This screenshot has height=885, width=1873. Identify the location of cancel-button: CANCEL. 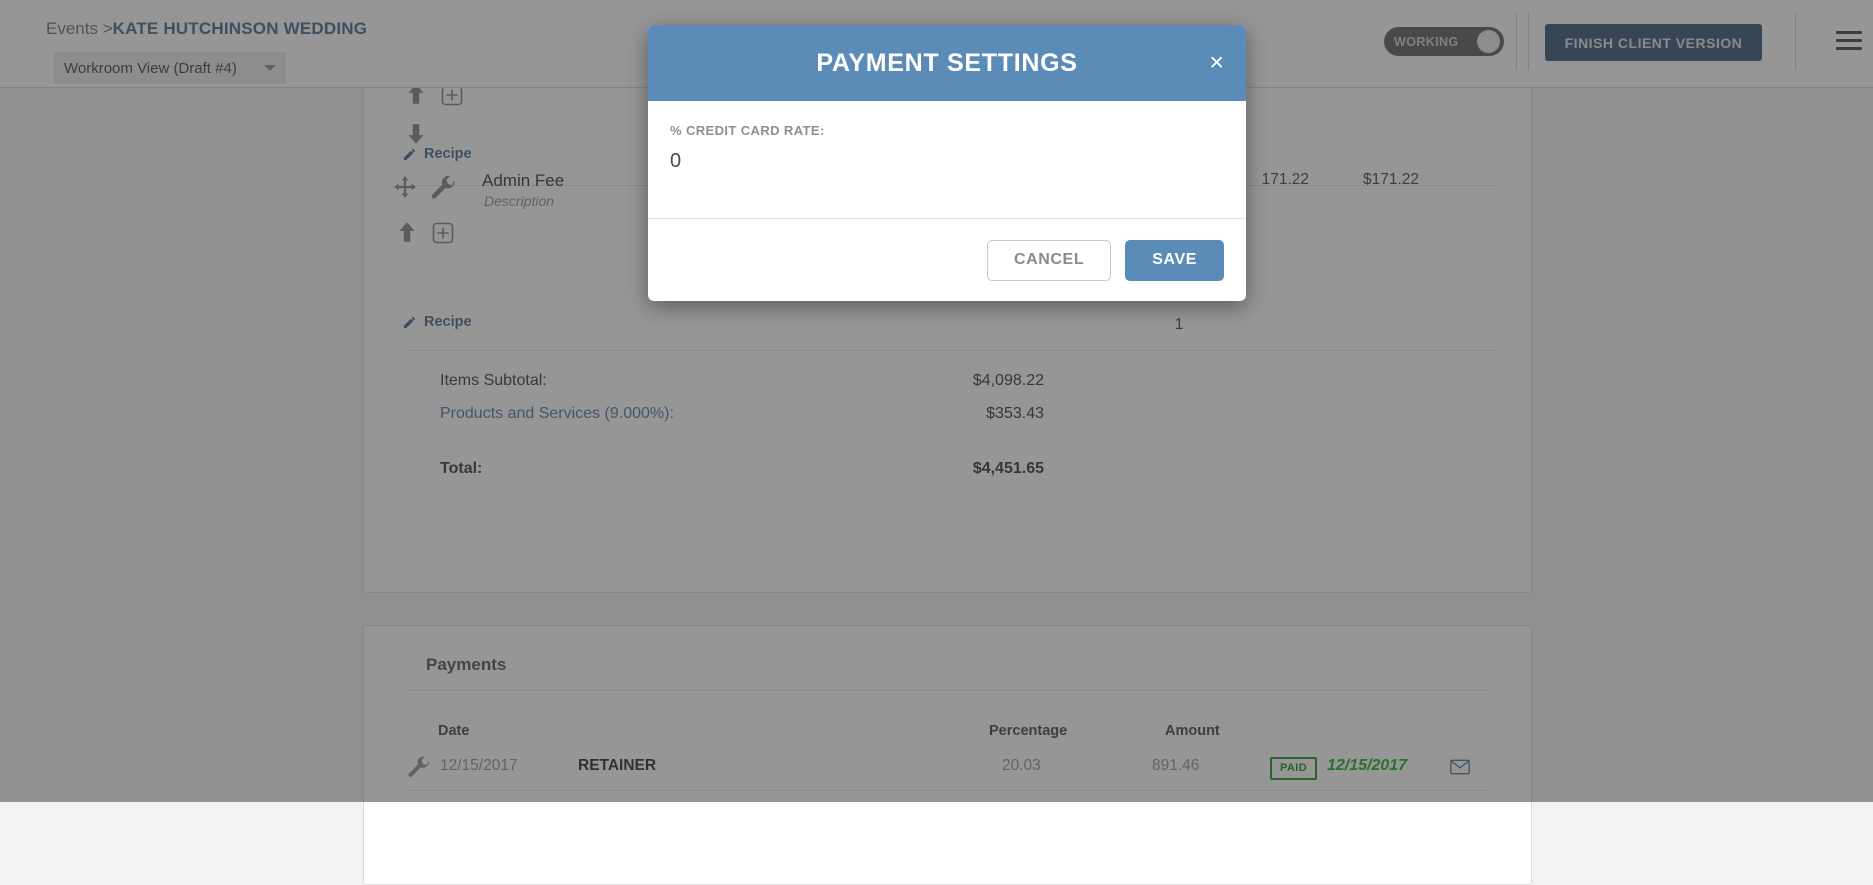
(1049, 260).